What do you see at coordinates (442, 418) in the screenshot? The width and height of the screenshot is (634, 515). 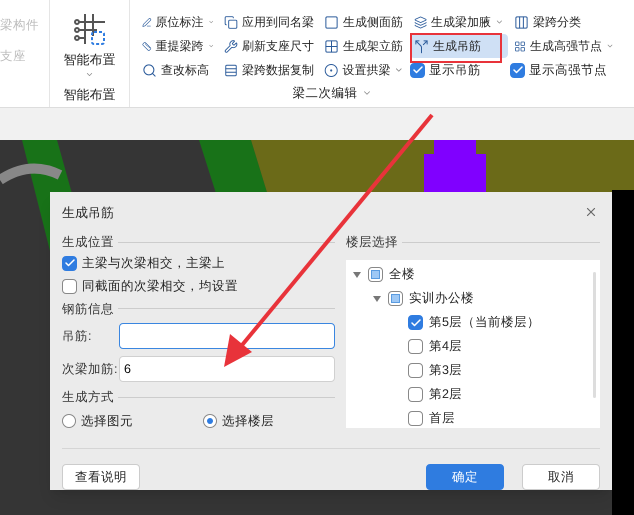 I see `tree-item-label: 首层` at bounding box center [442, 418].